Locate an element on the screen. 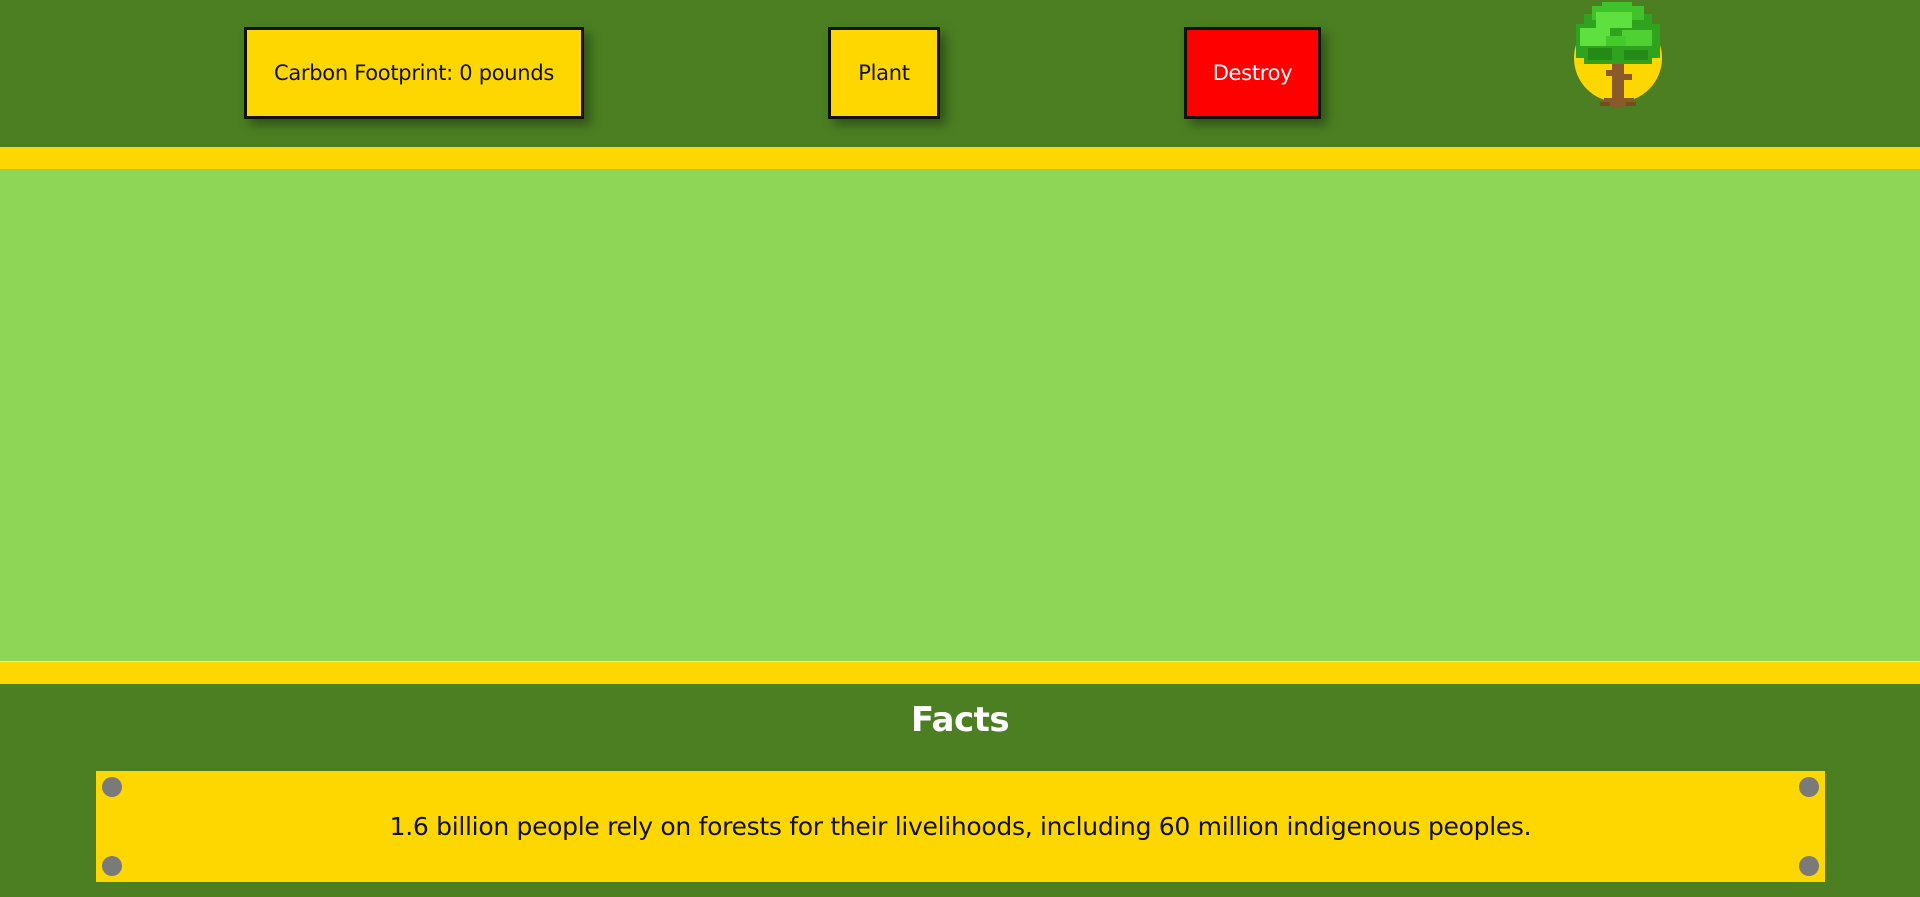  bottom-yellow-stripe is located at coordinates (960, 673).